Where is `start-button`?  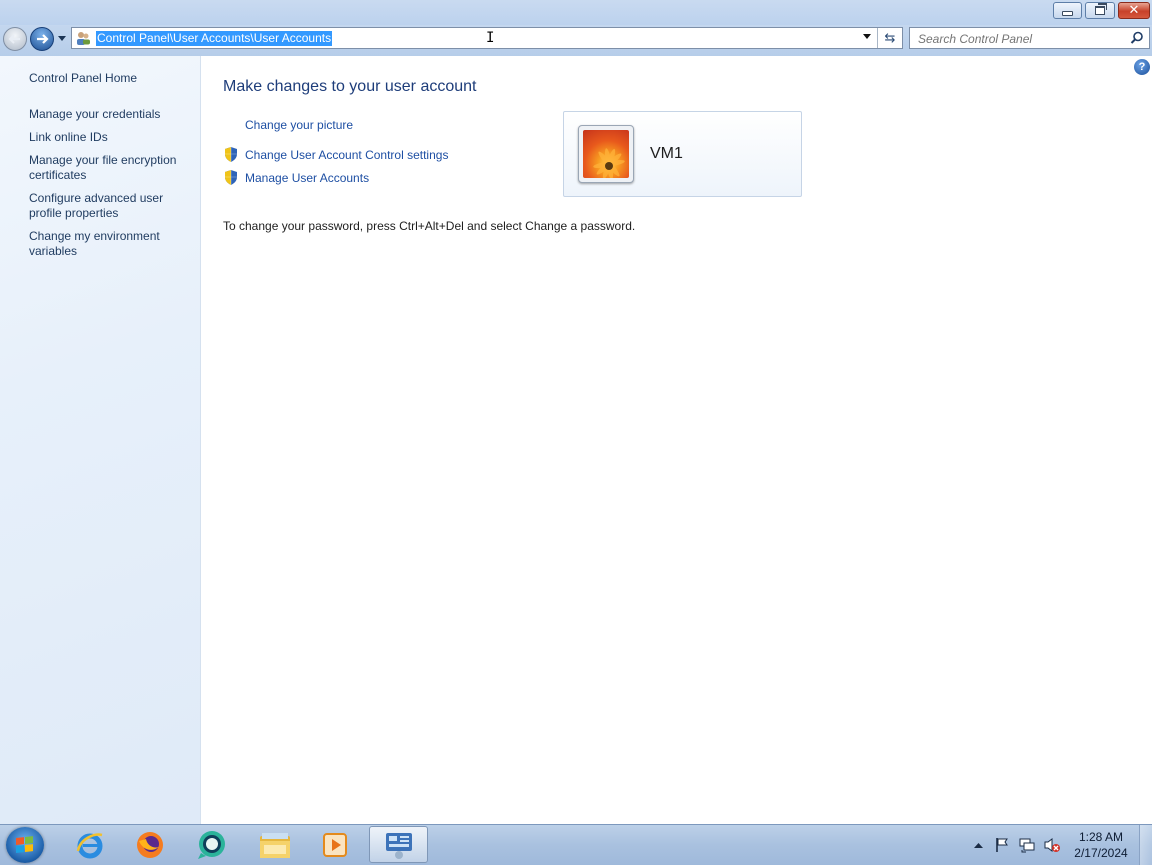
start-button is located at coordinates (25, 845).